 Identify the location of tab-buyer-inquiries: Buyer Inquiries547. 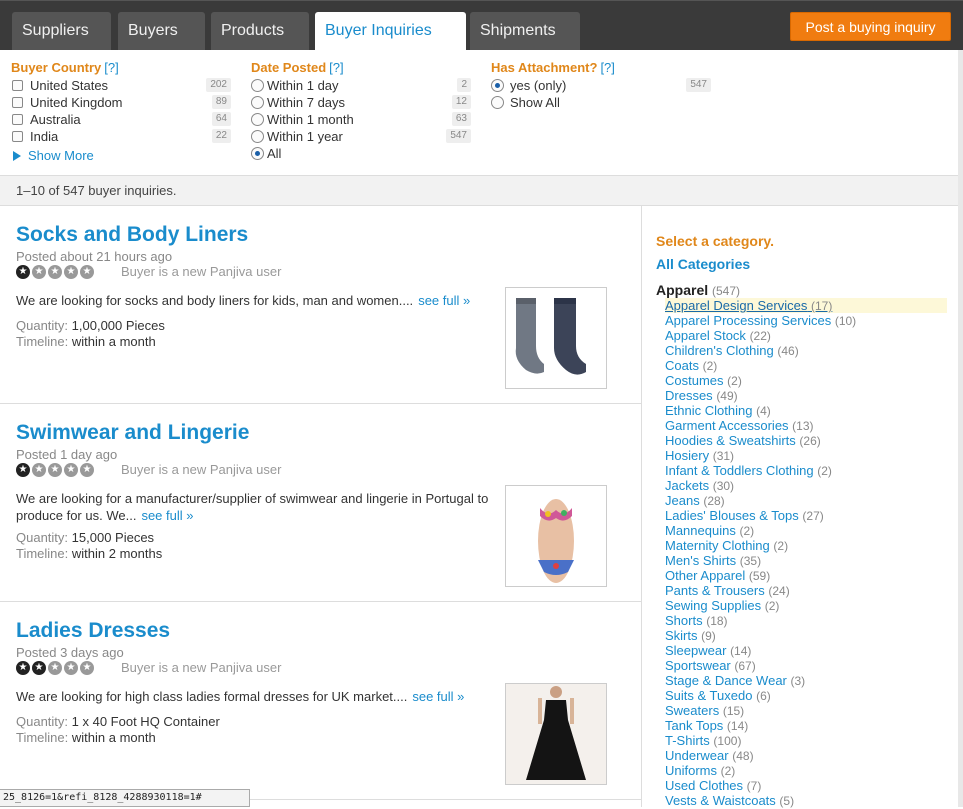
(390, 44).